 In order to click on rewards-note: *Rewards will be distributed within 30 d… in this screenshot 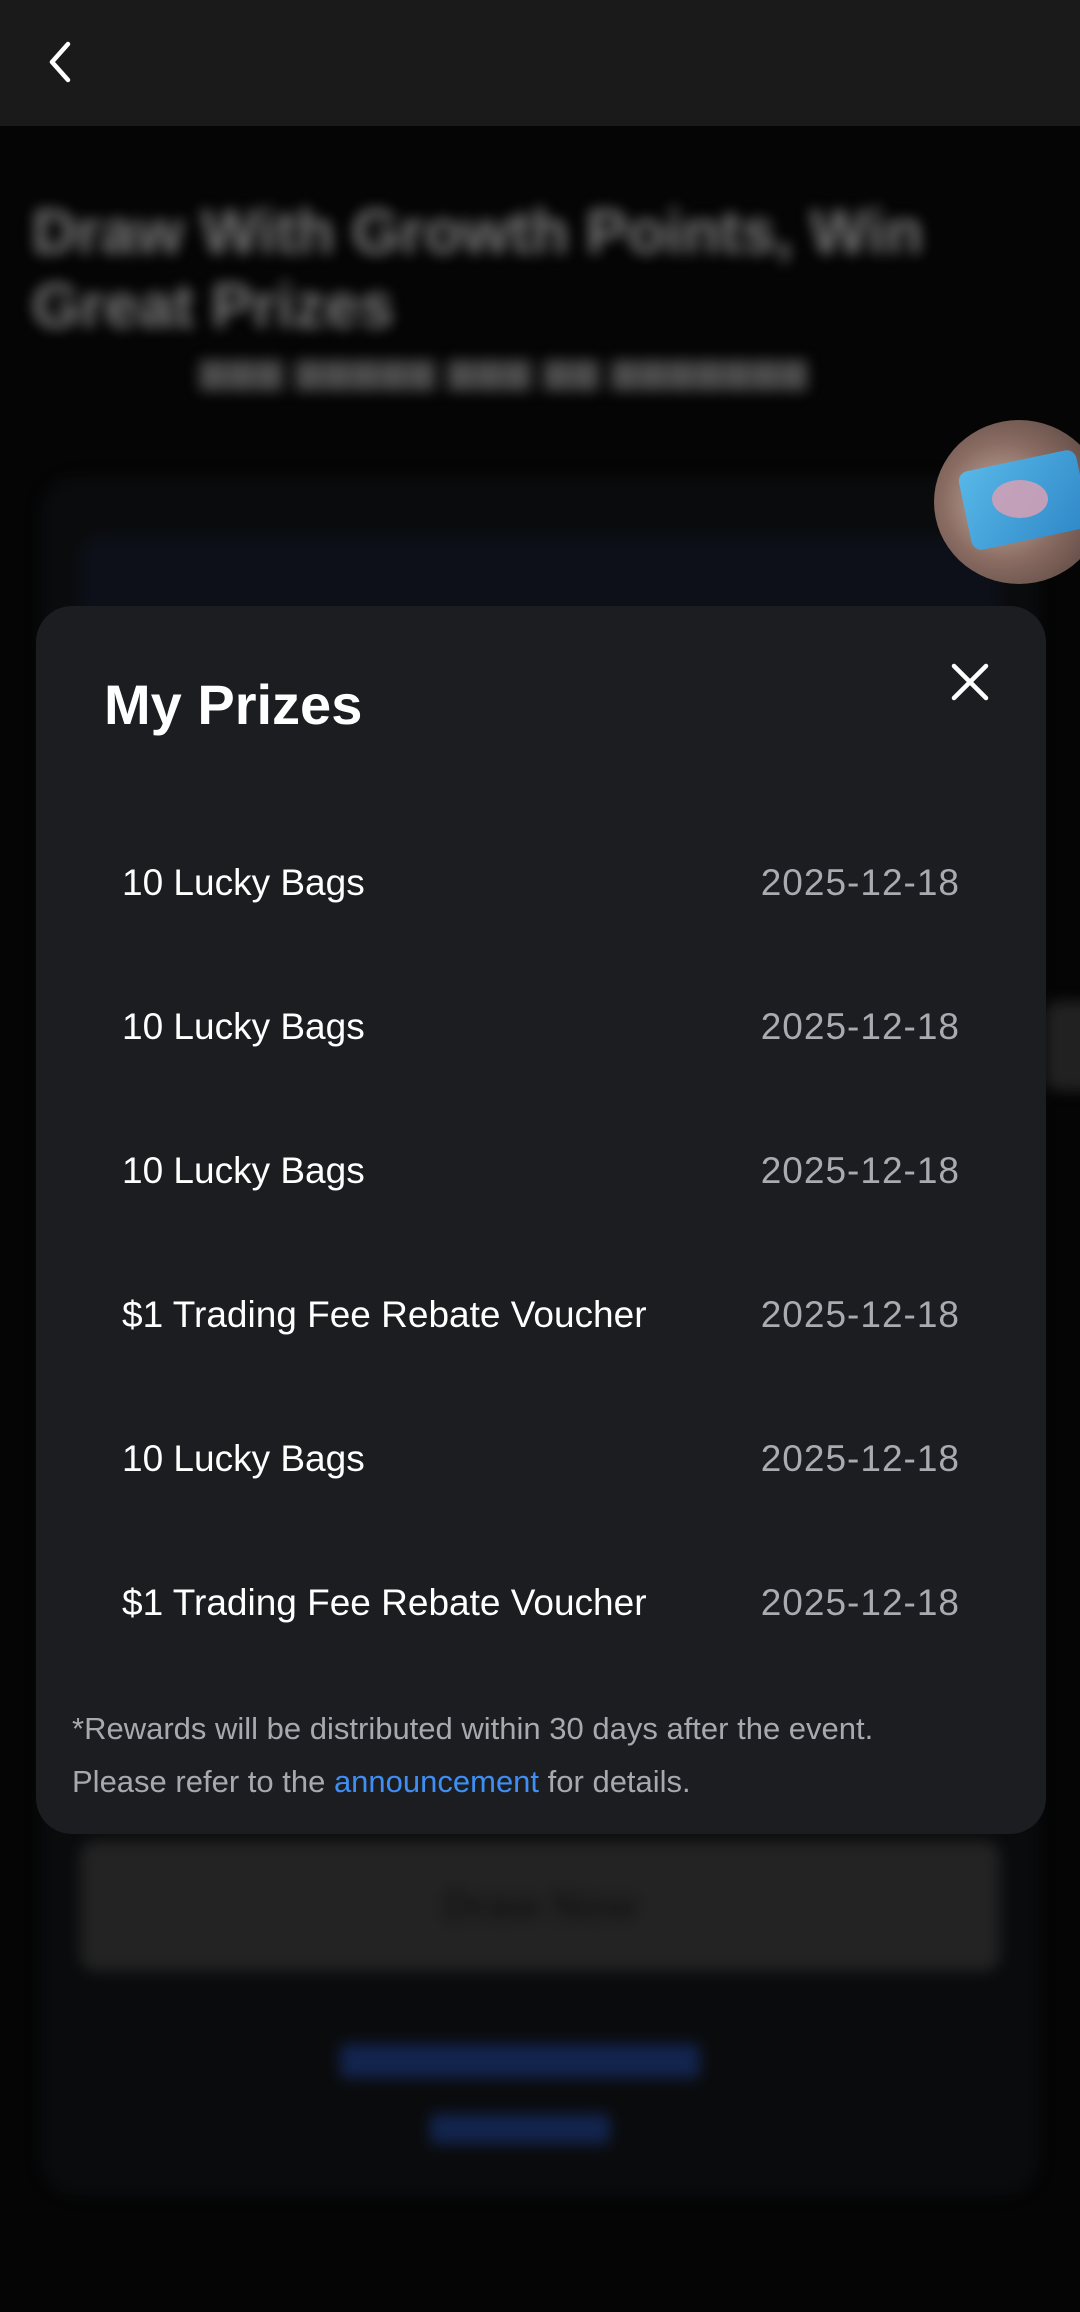, I will do `click(552, 1755)`.